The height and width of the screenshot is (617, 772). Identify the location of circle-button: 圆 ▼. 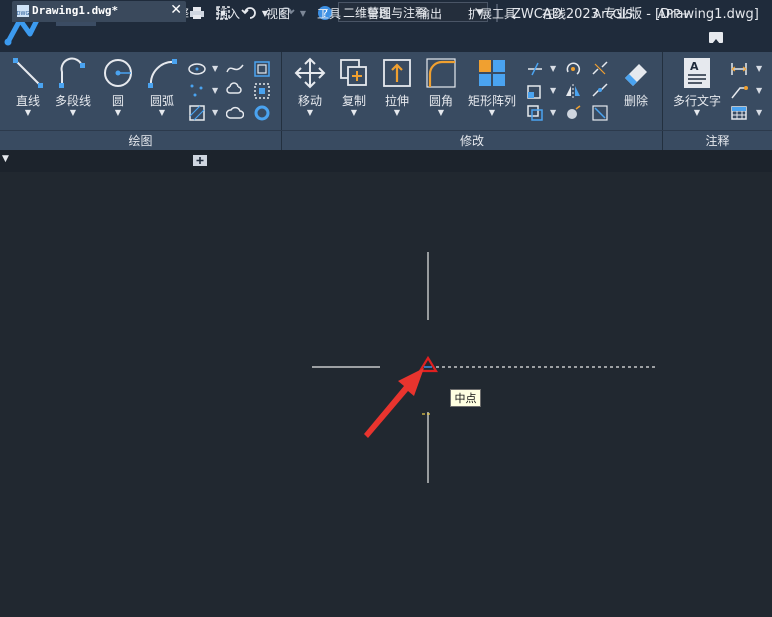
(118, 86).